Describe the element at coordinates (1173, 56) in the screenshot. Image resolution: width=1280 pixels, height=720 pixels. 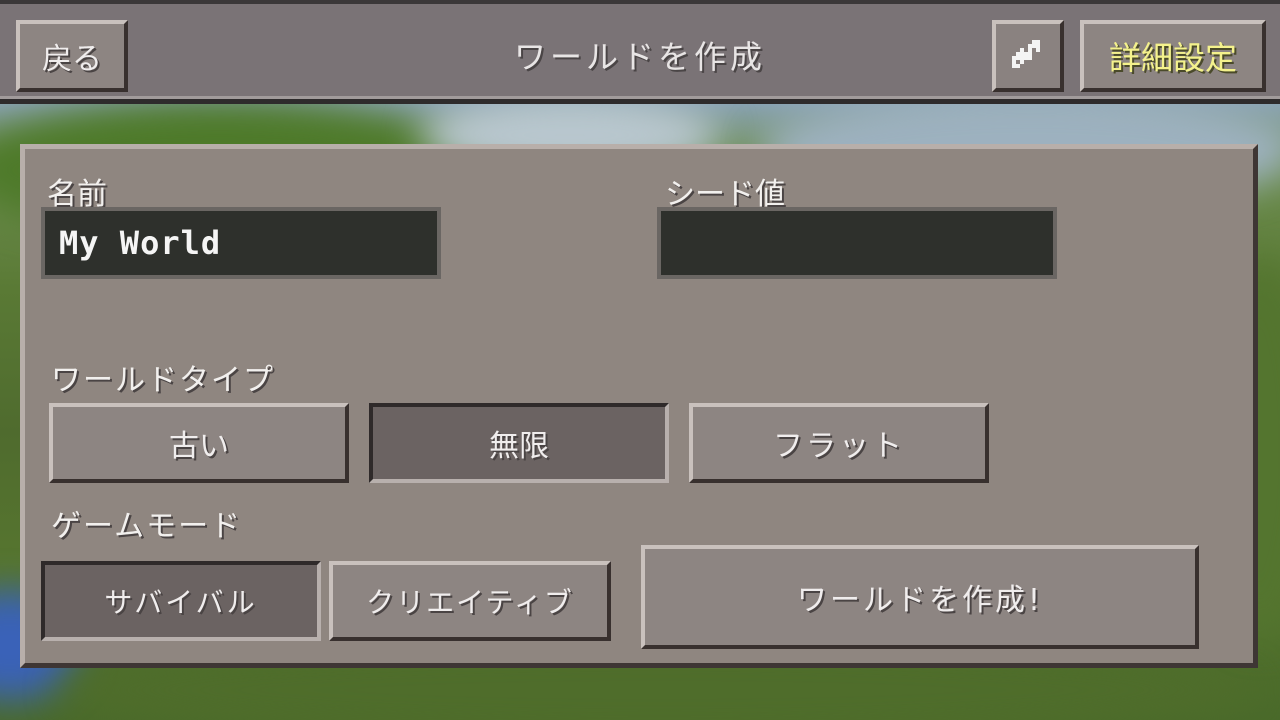
I see `advanced-settings-button: 詳細設定` at that location.